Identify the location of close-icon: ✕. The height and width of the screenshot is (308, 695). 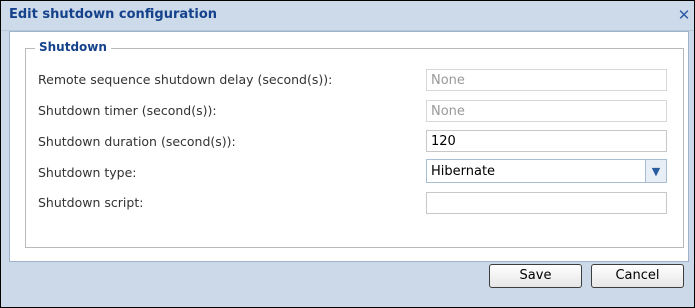
(684, 15).